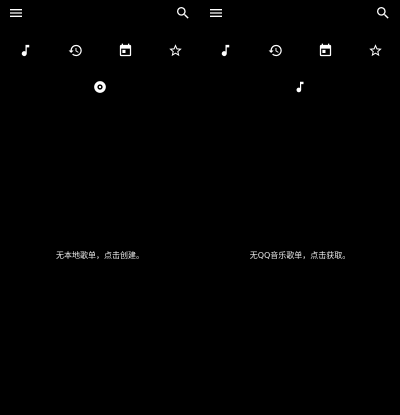 This screenshot has width=400, height=415. What do you see at coordinates (300, 87) in the screenshot?
I see `music-note-small-icon` at bounding box center [300, 87].